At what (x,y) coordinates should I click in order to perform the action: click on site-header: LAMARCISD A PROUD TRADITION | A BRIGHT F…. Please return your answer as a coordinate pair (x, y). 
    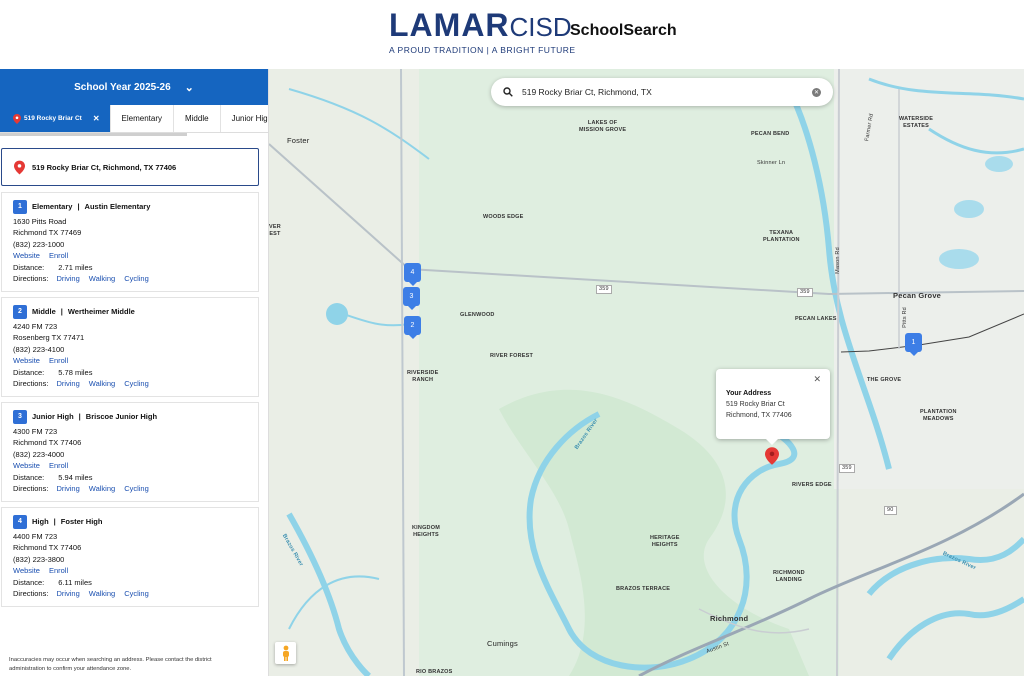
    Looking at the image, I should click on (512, 34).